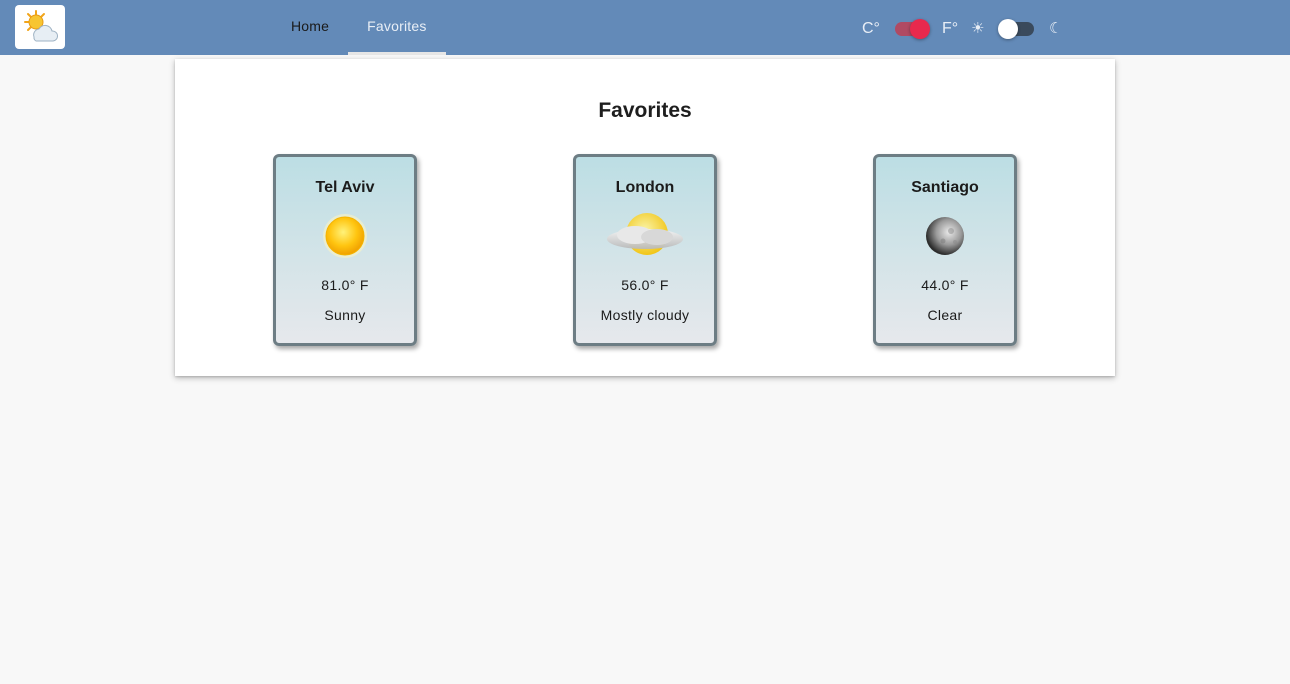 This screenshot has height=684, width=1290. I want to click on favorite-temperature: 56.0° F, so click(645, 285).